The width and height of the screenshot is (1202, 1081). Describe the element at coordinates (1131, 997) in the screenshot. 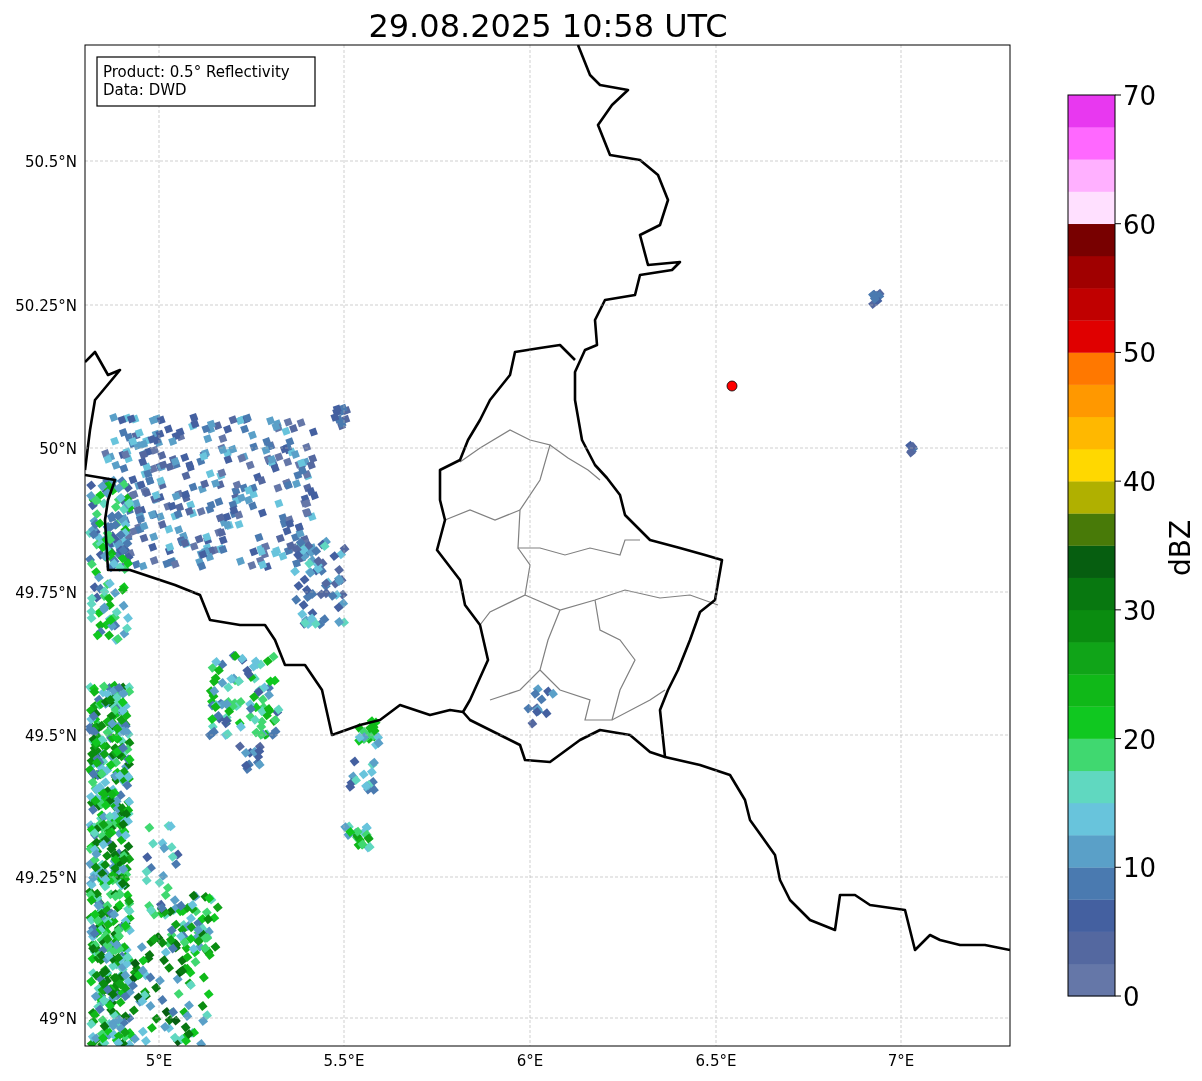

I see `tick-label: 0` at that location.